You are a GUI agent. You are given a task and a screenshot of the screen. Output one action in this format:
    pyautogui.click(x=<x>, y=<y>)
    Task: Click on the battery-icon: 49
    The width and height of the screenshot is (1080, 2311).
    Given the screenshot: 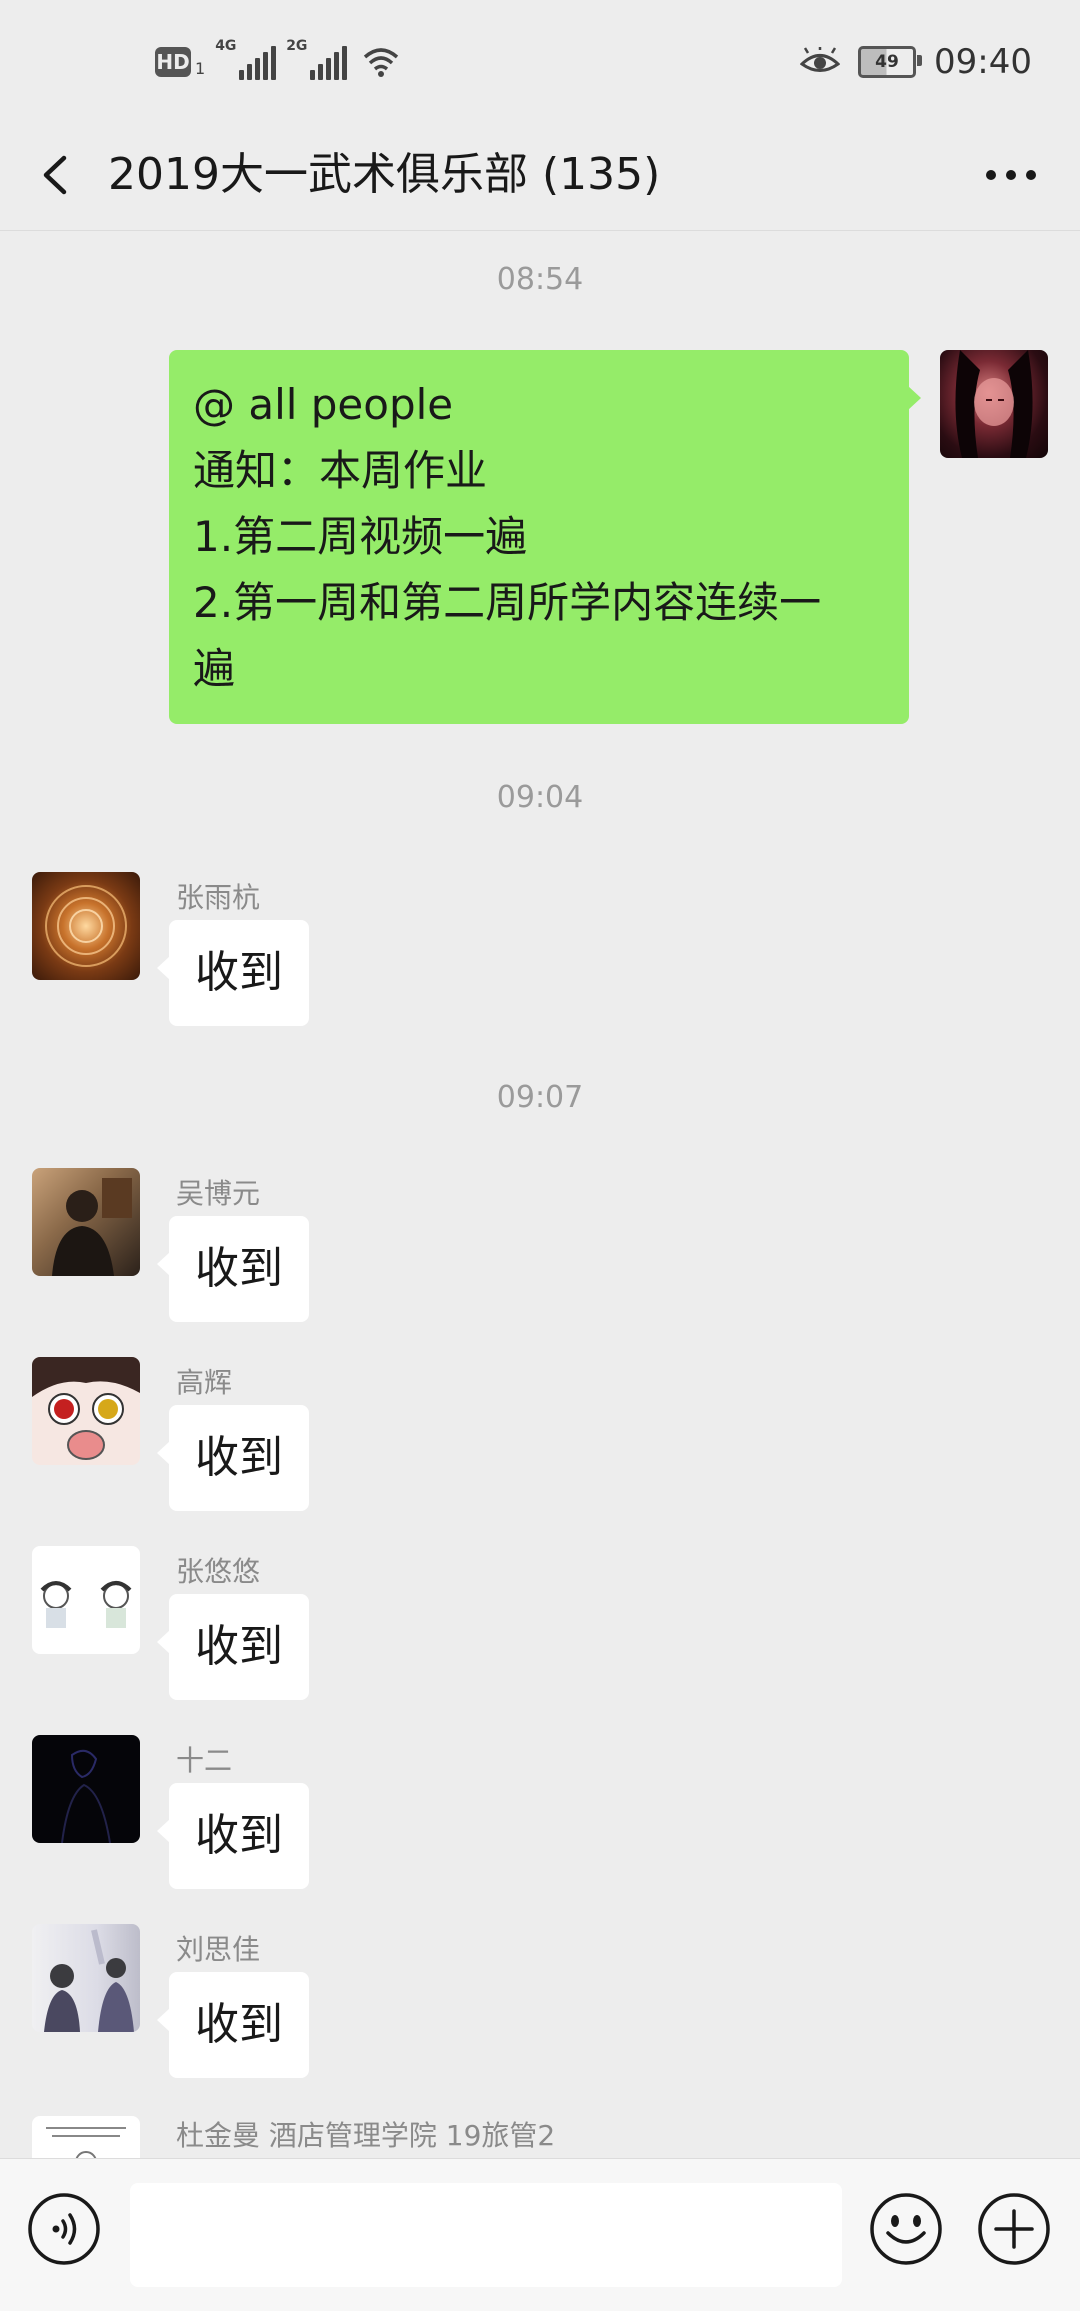 What is the action you would take?
    pyautogui.click(x=890, y=62)
    